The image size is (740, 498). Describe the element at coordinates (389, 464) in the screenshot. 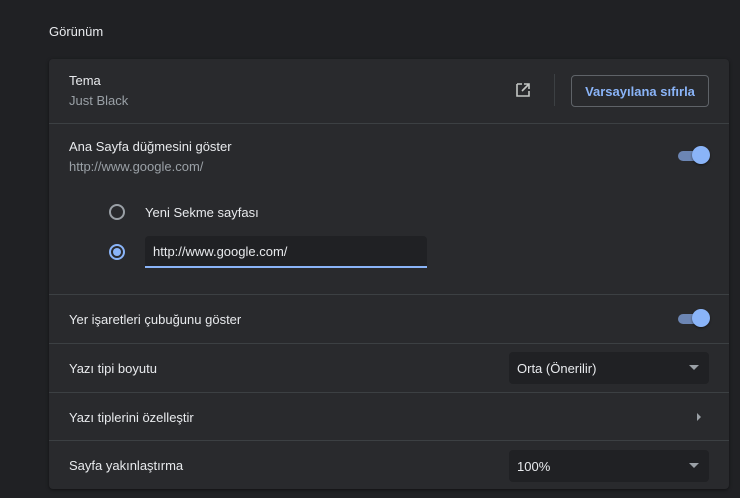

I see `page-zoom-row: Sayfa yakınlaştırma 100%` at that location.